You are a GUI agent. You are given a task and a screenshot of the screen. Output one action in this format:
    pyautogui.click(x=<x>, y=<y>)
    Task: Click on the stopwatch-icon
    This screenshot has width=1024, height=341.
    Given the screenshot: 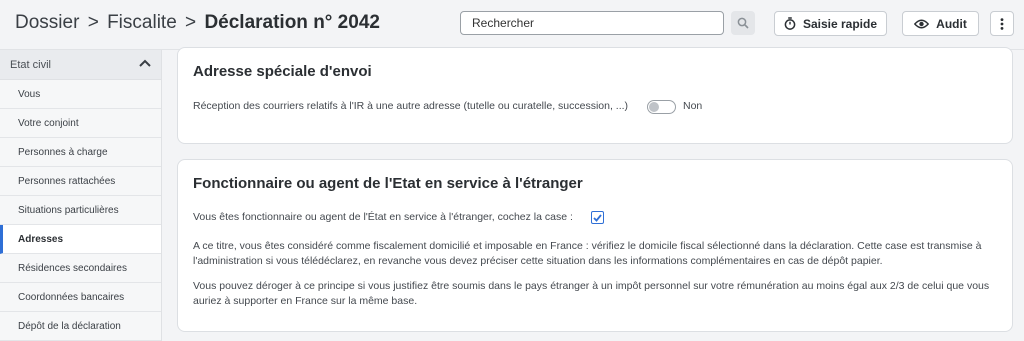 What is the action you would take?
    pyautogui.click(x=790, y=23)
    